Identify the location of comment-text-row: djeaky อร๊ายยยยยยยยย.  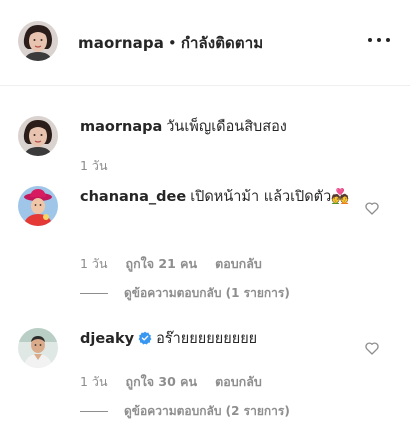
(221, 339).